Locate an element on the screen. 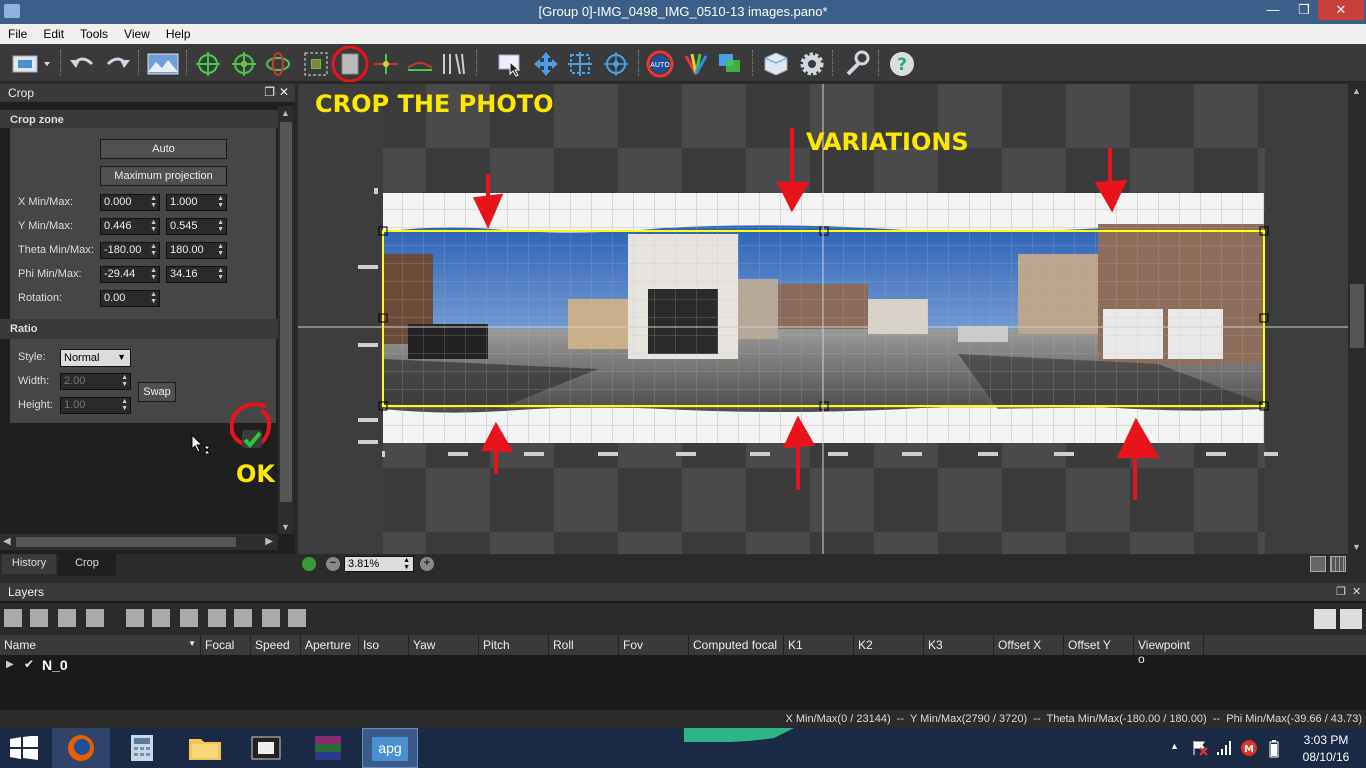 The width and height of the screenshot is (1366, 768). col-offset-x: Offset X is located at coordinates (1029, 645).